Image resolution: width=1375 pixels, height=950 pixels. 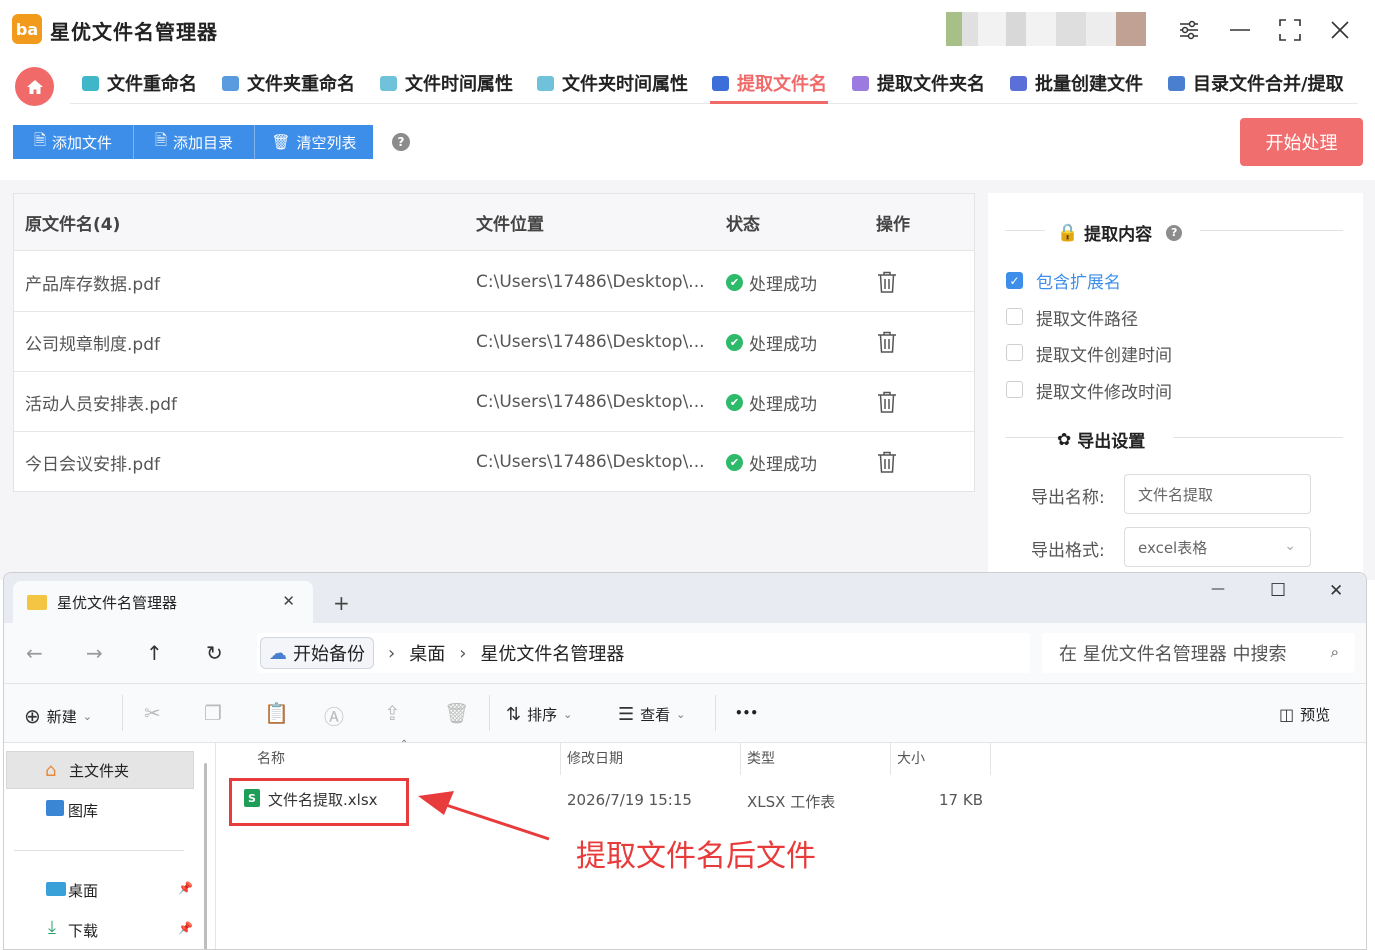 I want to click on sidebar-item-downloads: ⤓ 下载 📌, so click(x=100, y=930).